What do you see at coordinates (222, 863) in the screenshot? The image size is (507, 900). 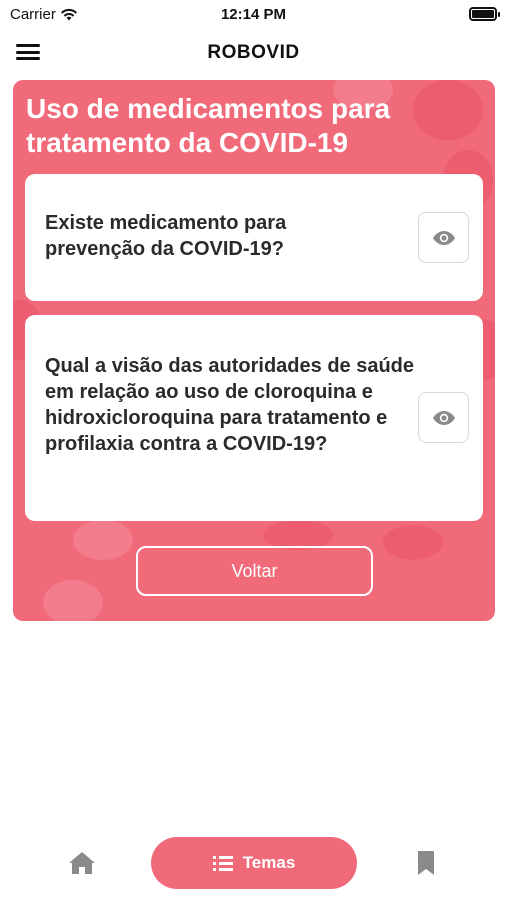 I see `list-icon` at bounding box center [222, 863].